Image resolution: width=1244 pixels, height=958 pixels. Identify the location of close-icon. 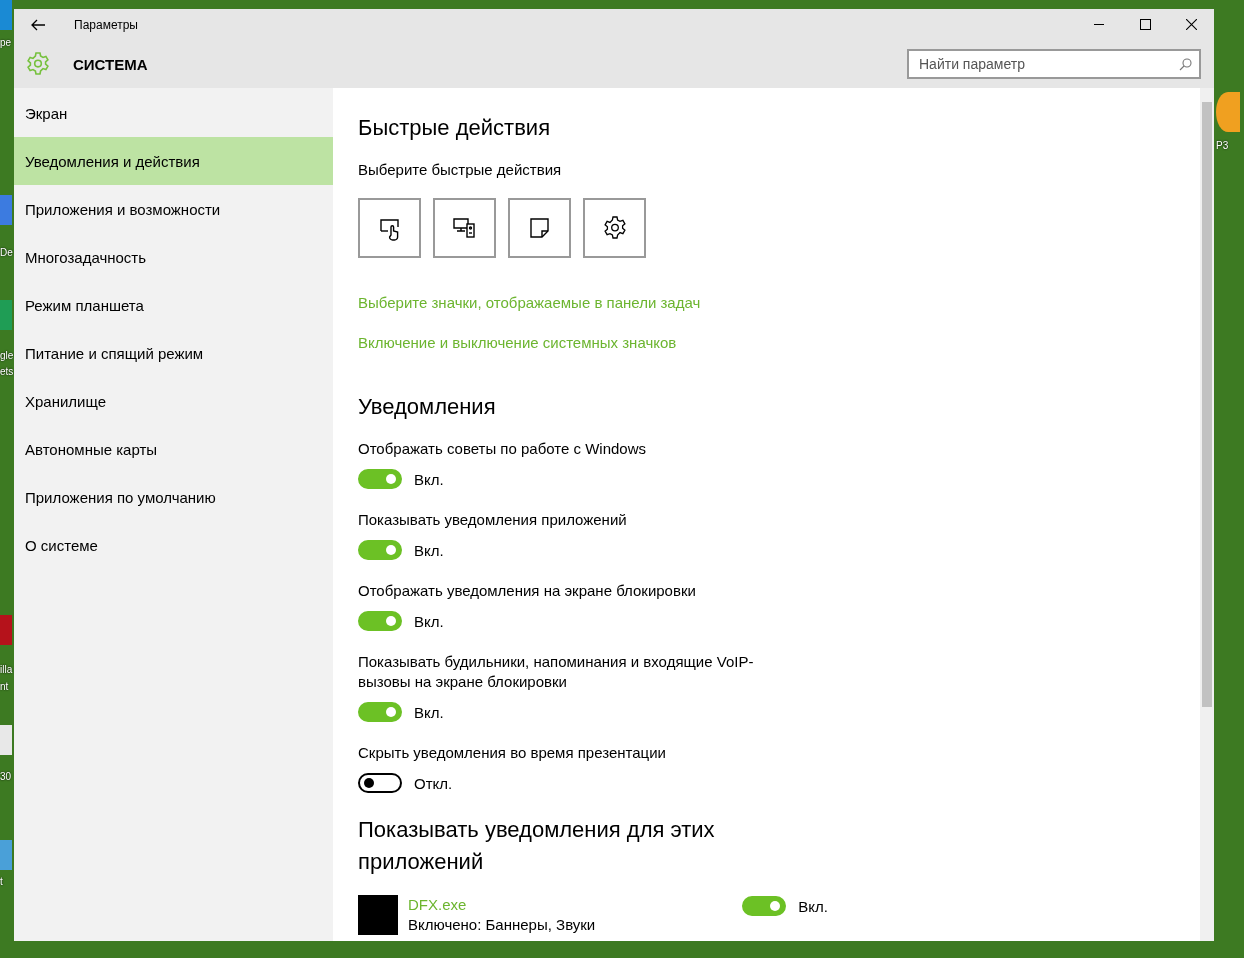
(1191, 24).